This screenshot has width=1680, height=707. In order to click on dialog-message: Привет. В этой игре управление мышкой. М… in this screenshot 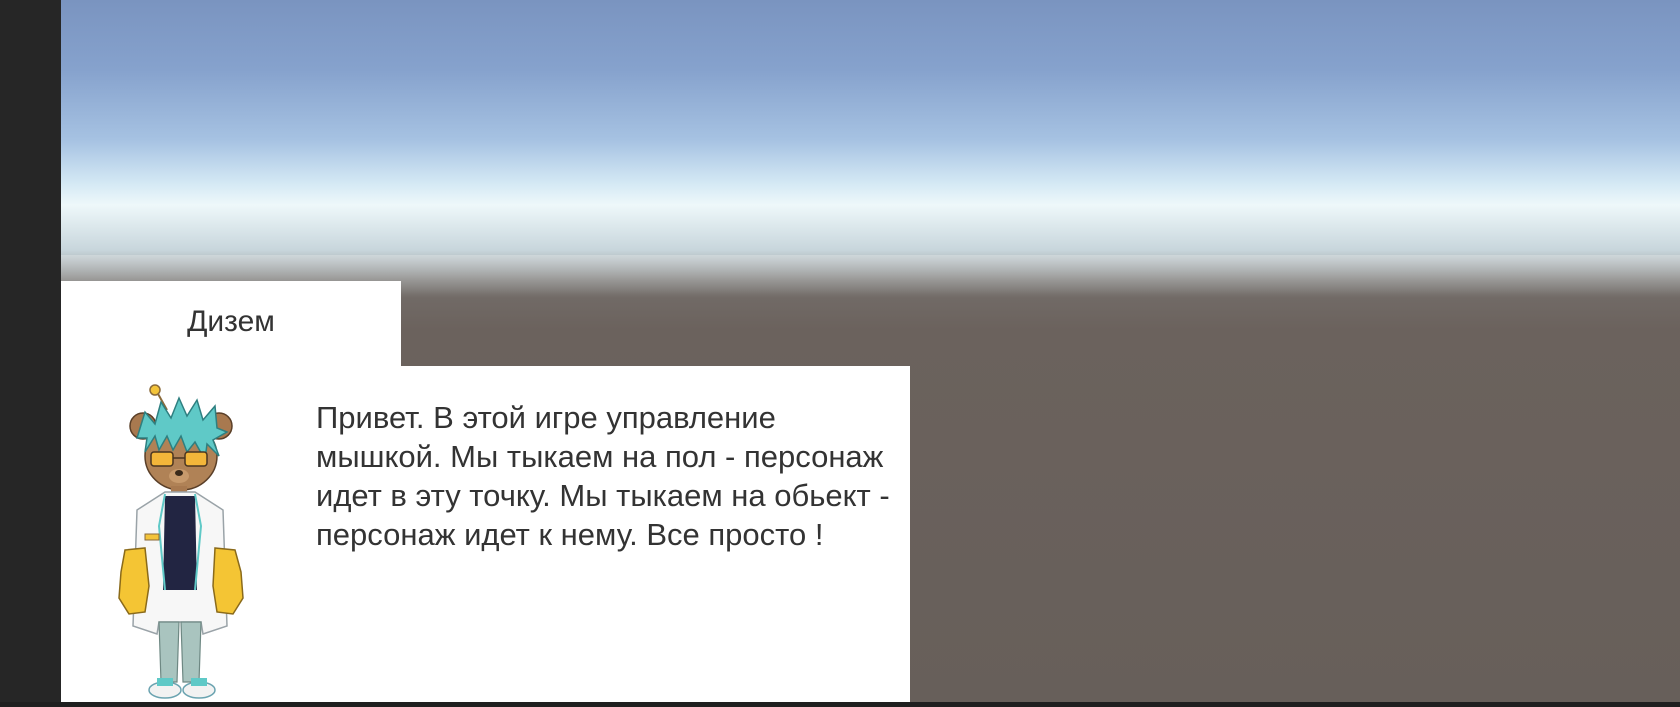, I will do `click(603, 476)`.